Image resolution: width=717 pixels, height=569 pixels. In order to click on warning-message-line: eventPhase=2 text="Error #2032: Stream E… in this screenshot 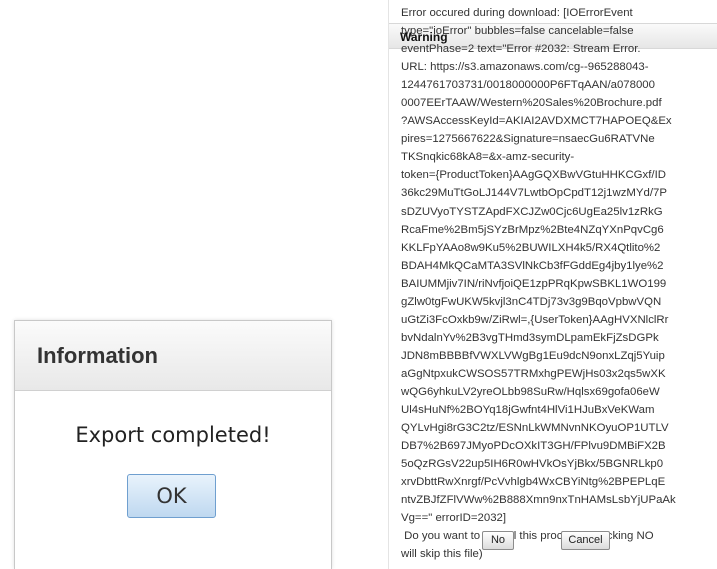, I will do `click(521, 49)`.